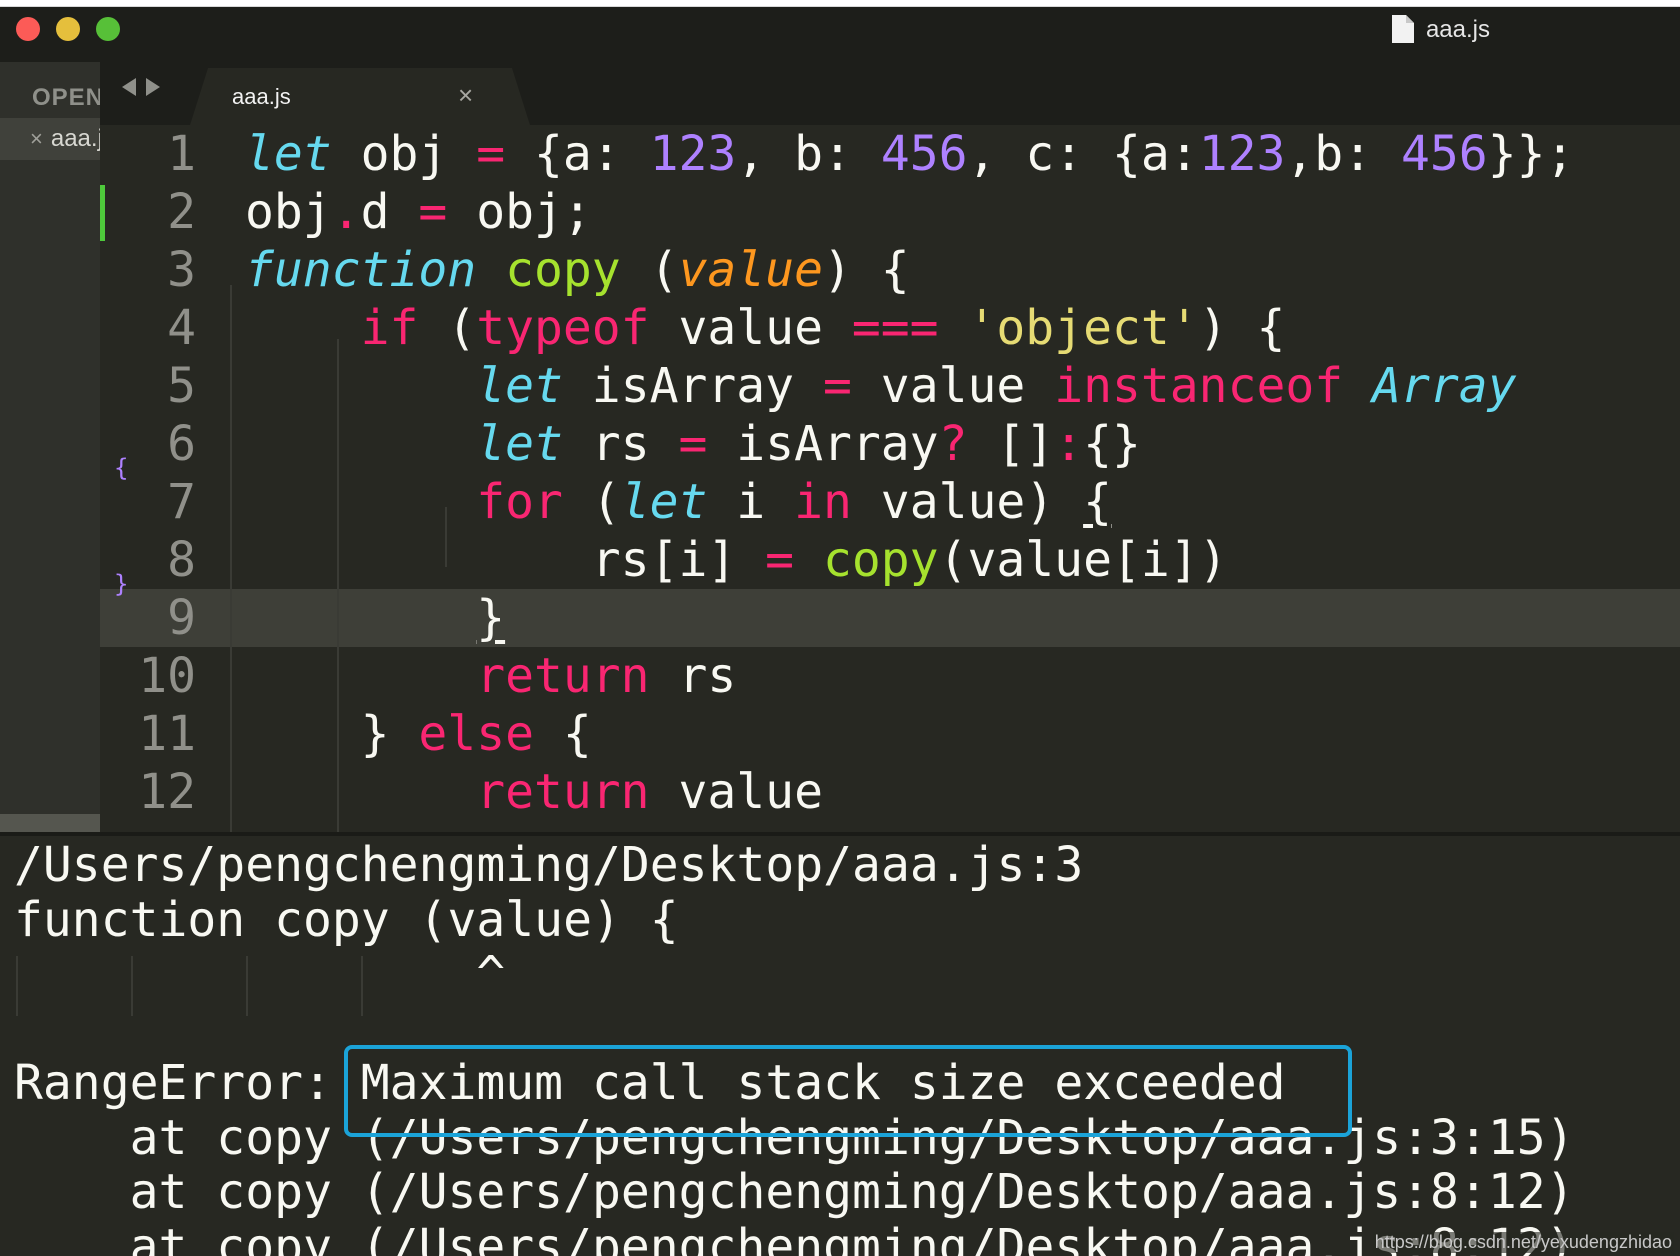 The image size is (1680, 1256). Describe the element at coordinates (181, 328) in the screenshot. I see `line-number: 4` at that location.